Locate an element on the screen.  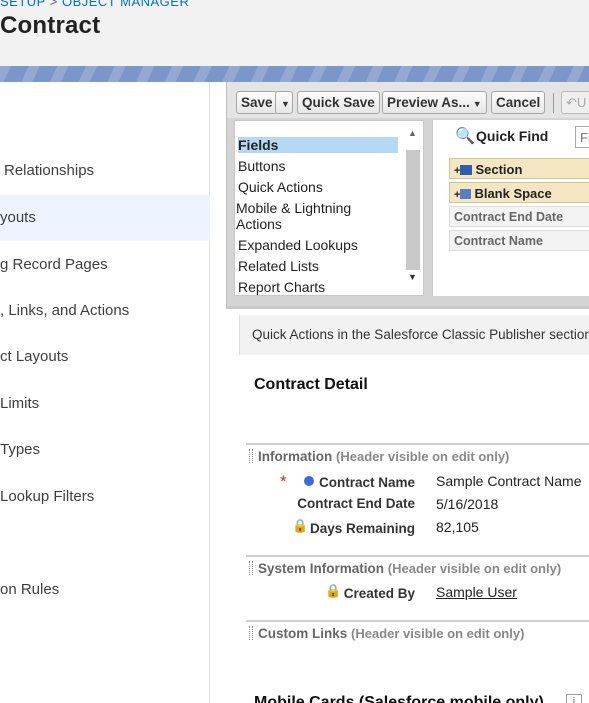
category-expanded-lookups: Expanded Lookups is located at coordinates (318, 245).